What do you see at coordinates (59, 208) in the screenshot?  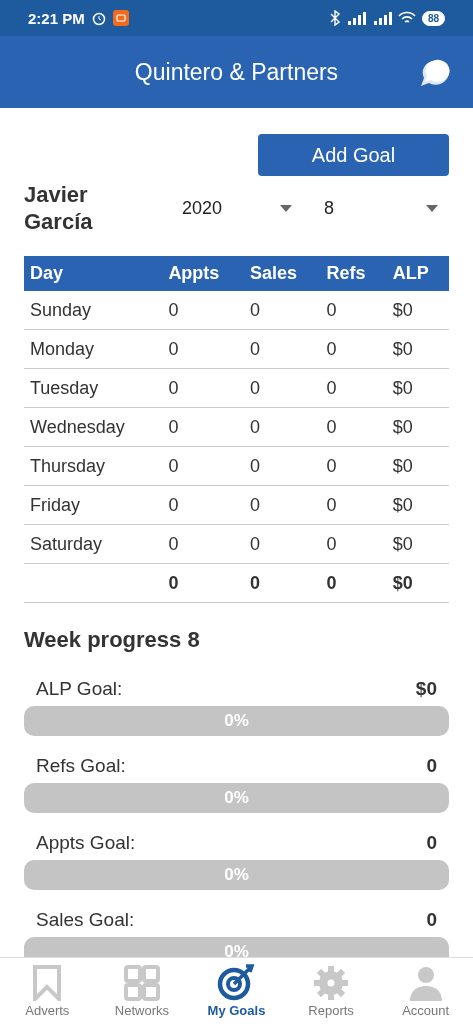 I see `agent-name: Javier García` at bounding box center [59, 208].